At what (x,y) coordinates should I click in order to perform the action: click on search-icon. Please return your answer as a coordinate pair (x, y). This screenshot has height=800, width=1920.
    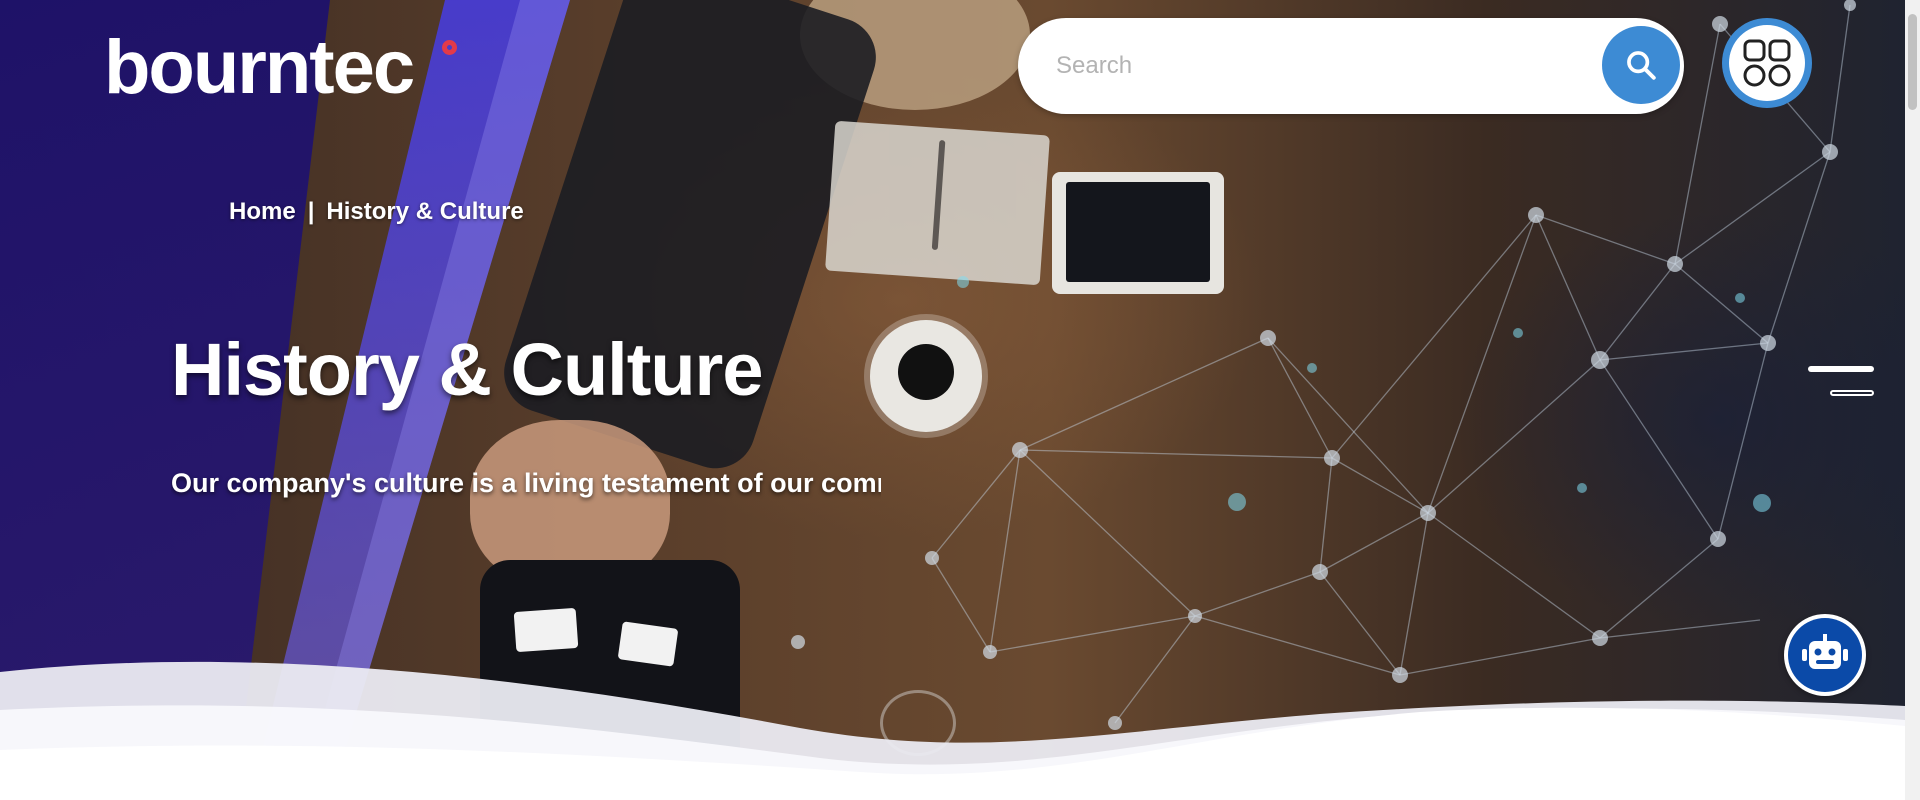
    Looking at the image, I should click on (1641, 65).